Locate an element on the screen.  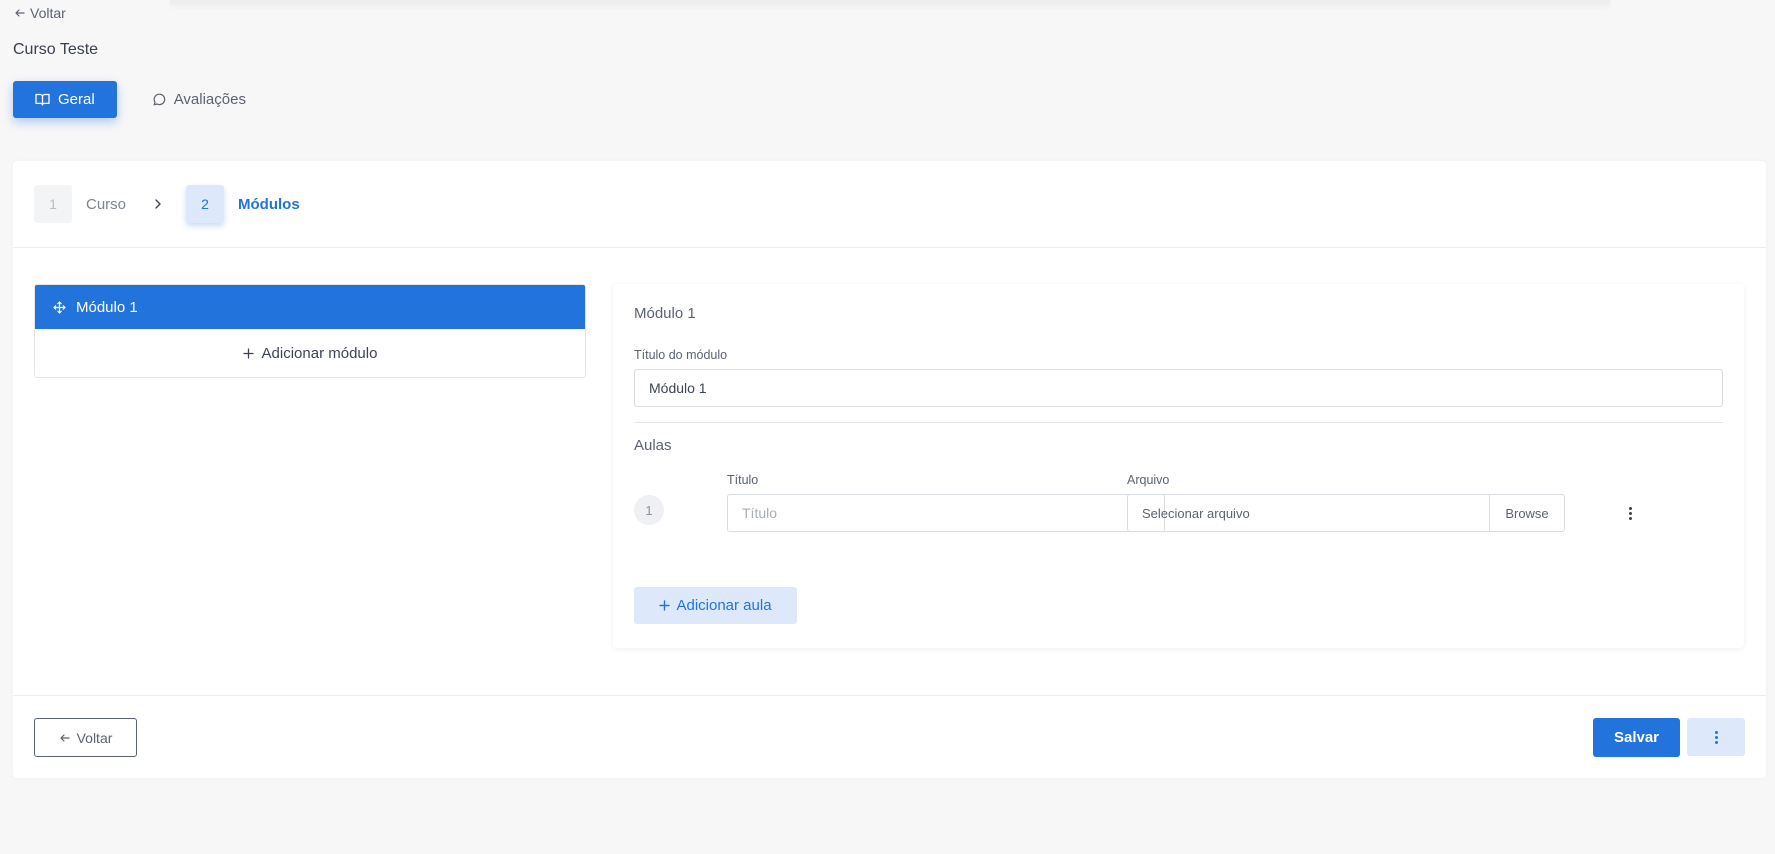
module-form-heading: Módulo 1 is located at coordinates (665, 313).